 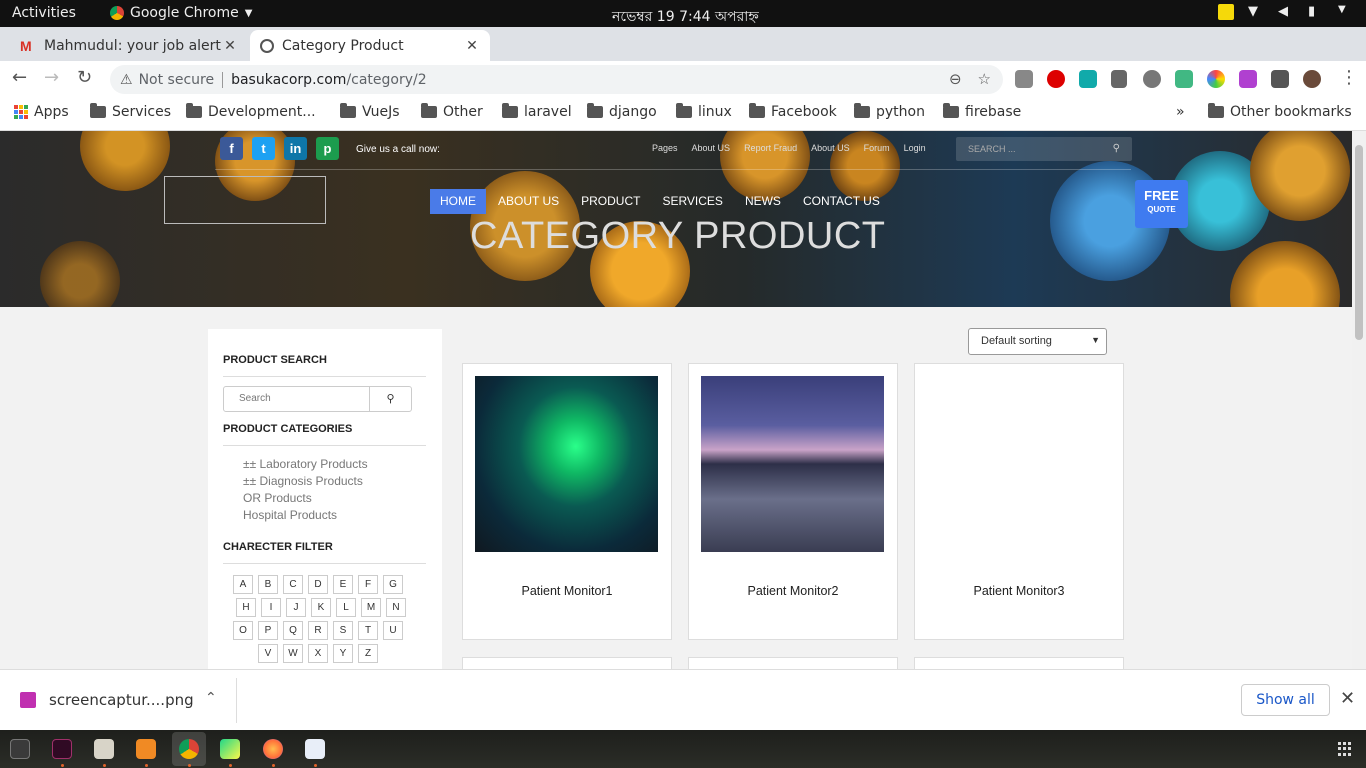 What do you see at coordinates (20, 749) in the screenshot?
I see `terminal-icon` at bounding box center [20, 749].